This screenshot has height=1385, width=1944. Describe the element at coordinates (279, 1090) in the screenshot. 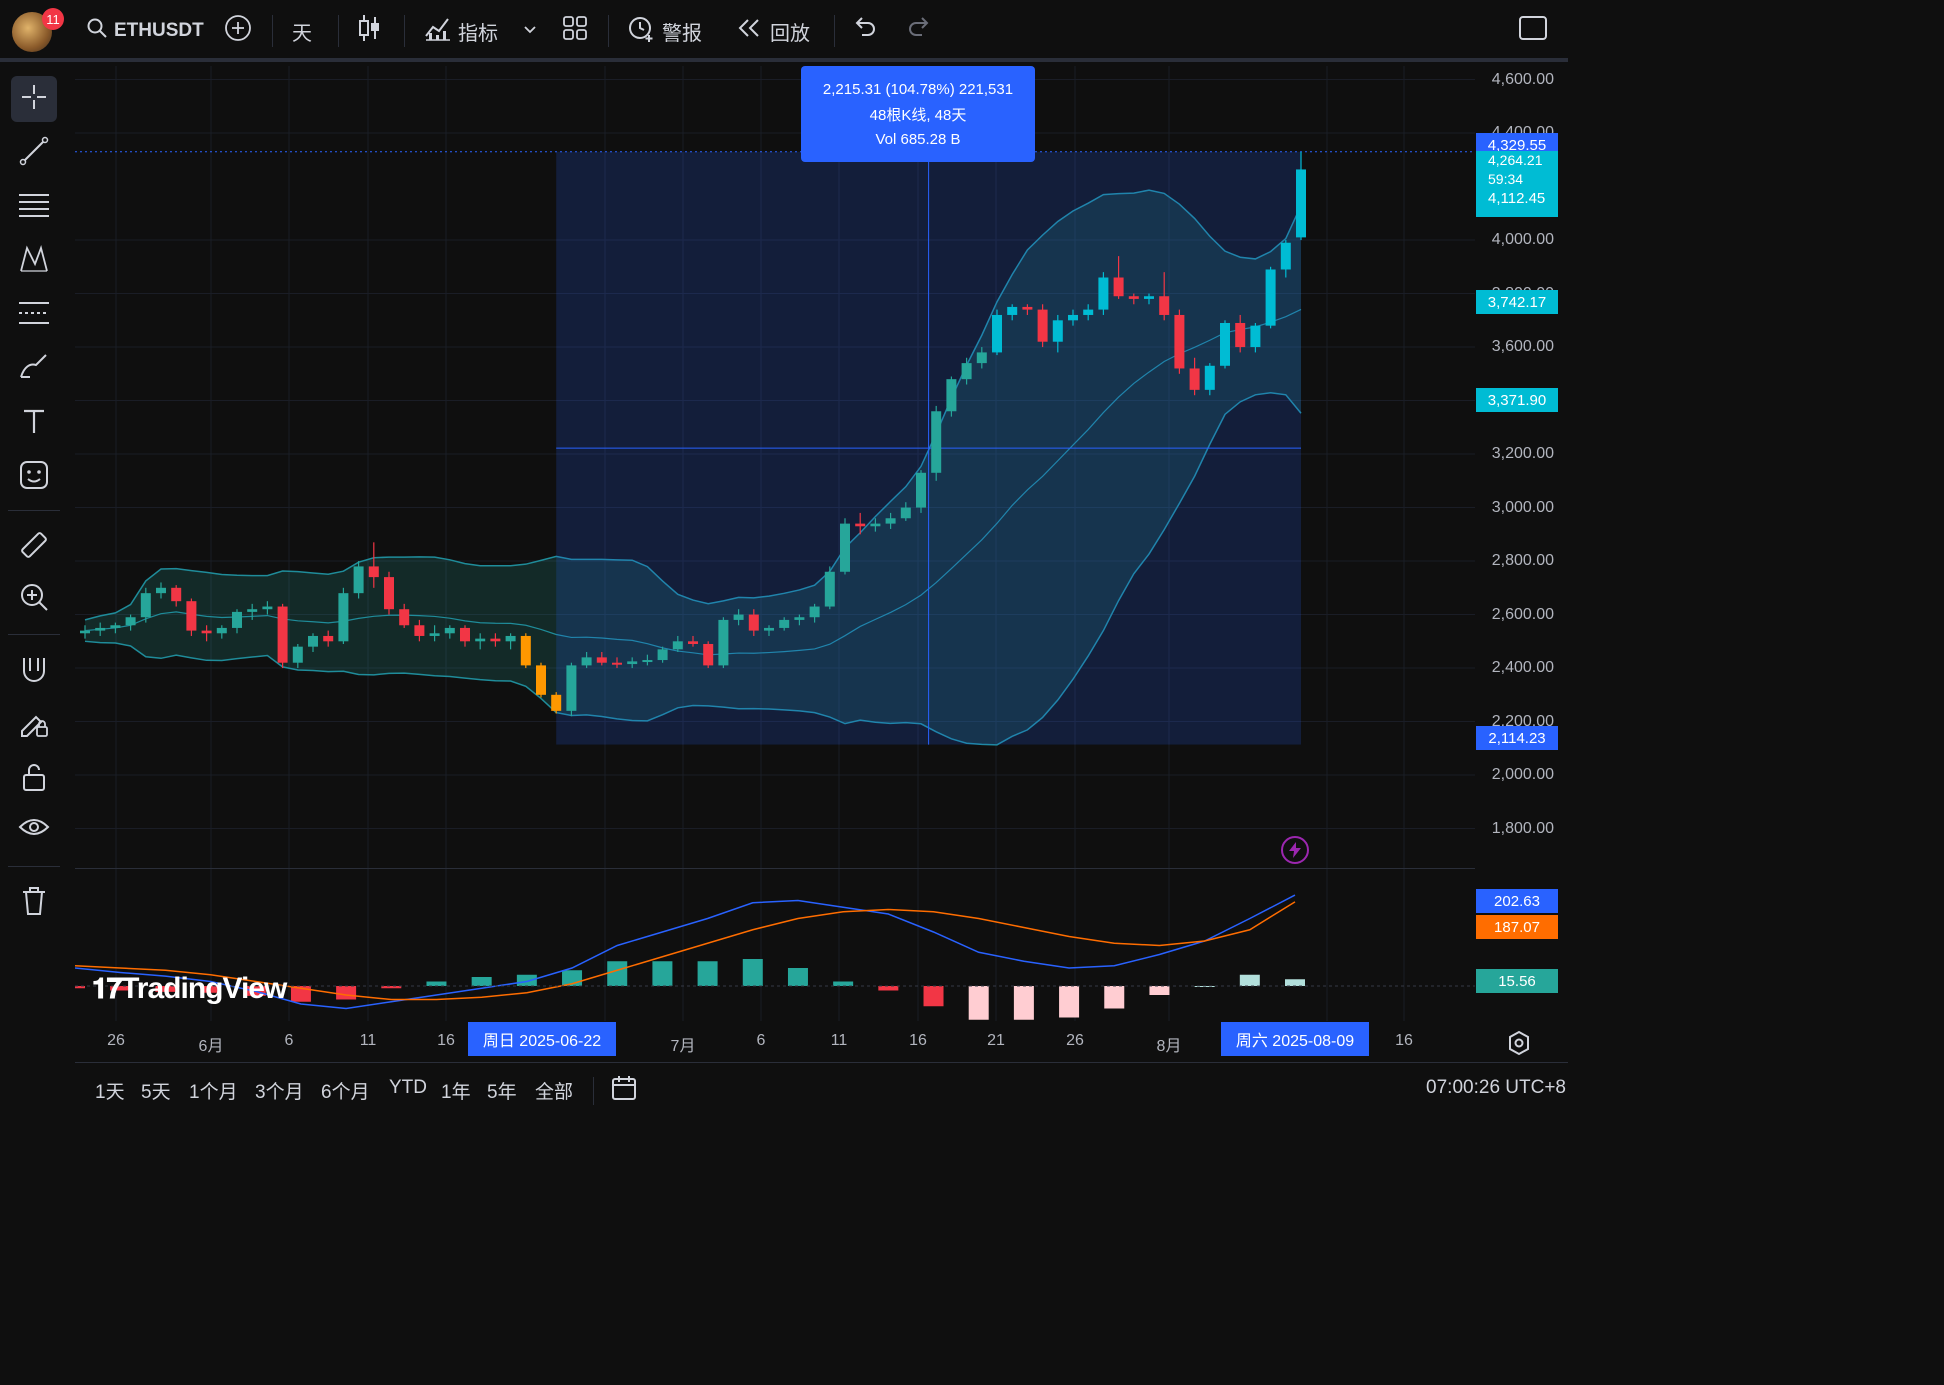

I see `range-button: 3个月` at that location.